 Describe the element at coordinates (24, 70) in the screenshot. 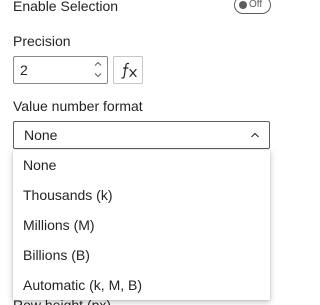

I see `precision-value: 2` at that location.